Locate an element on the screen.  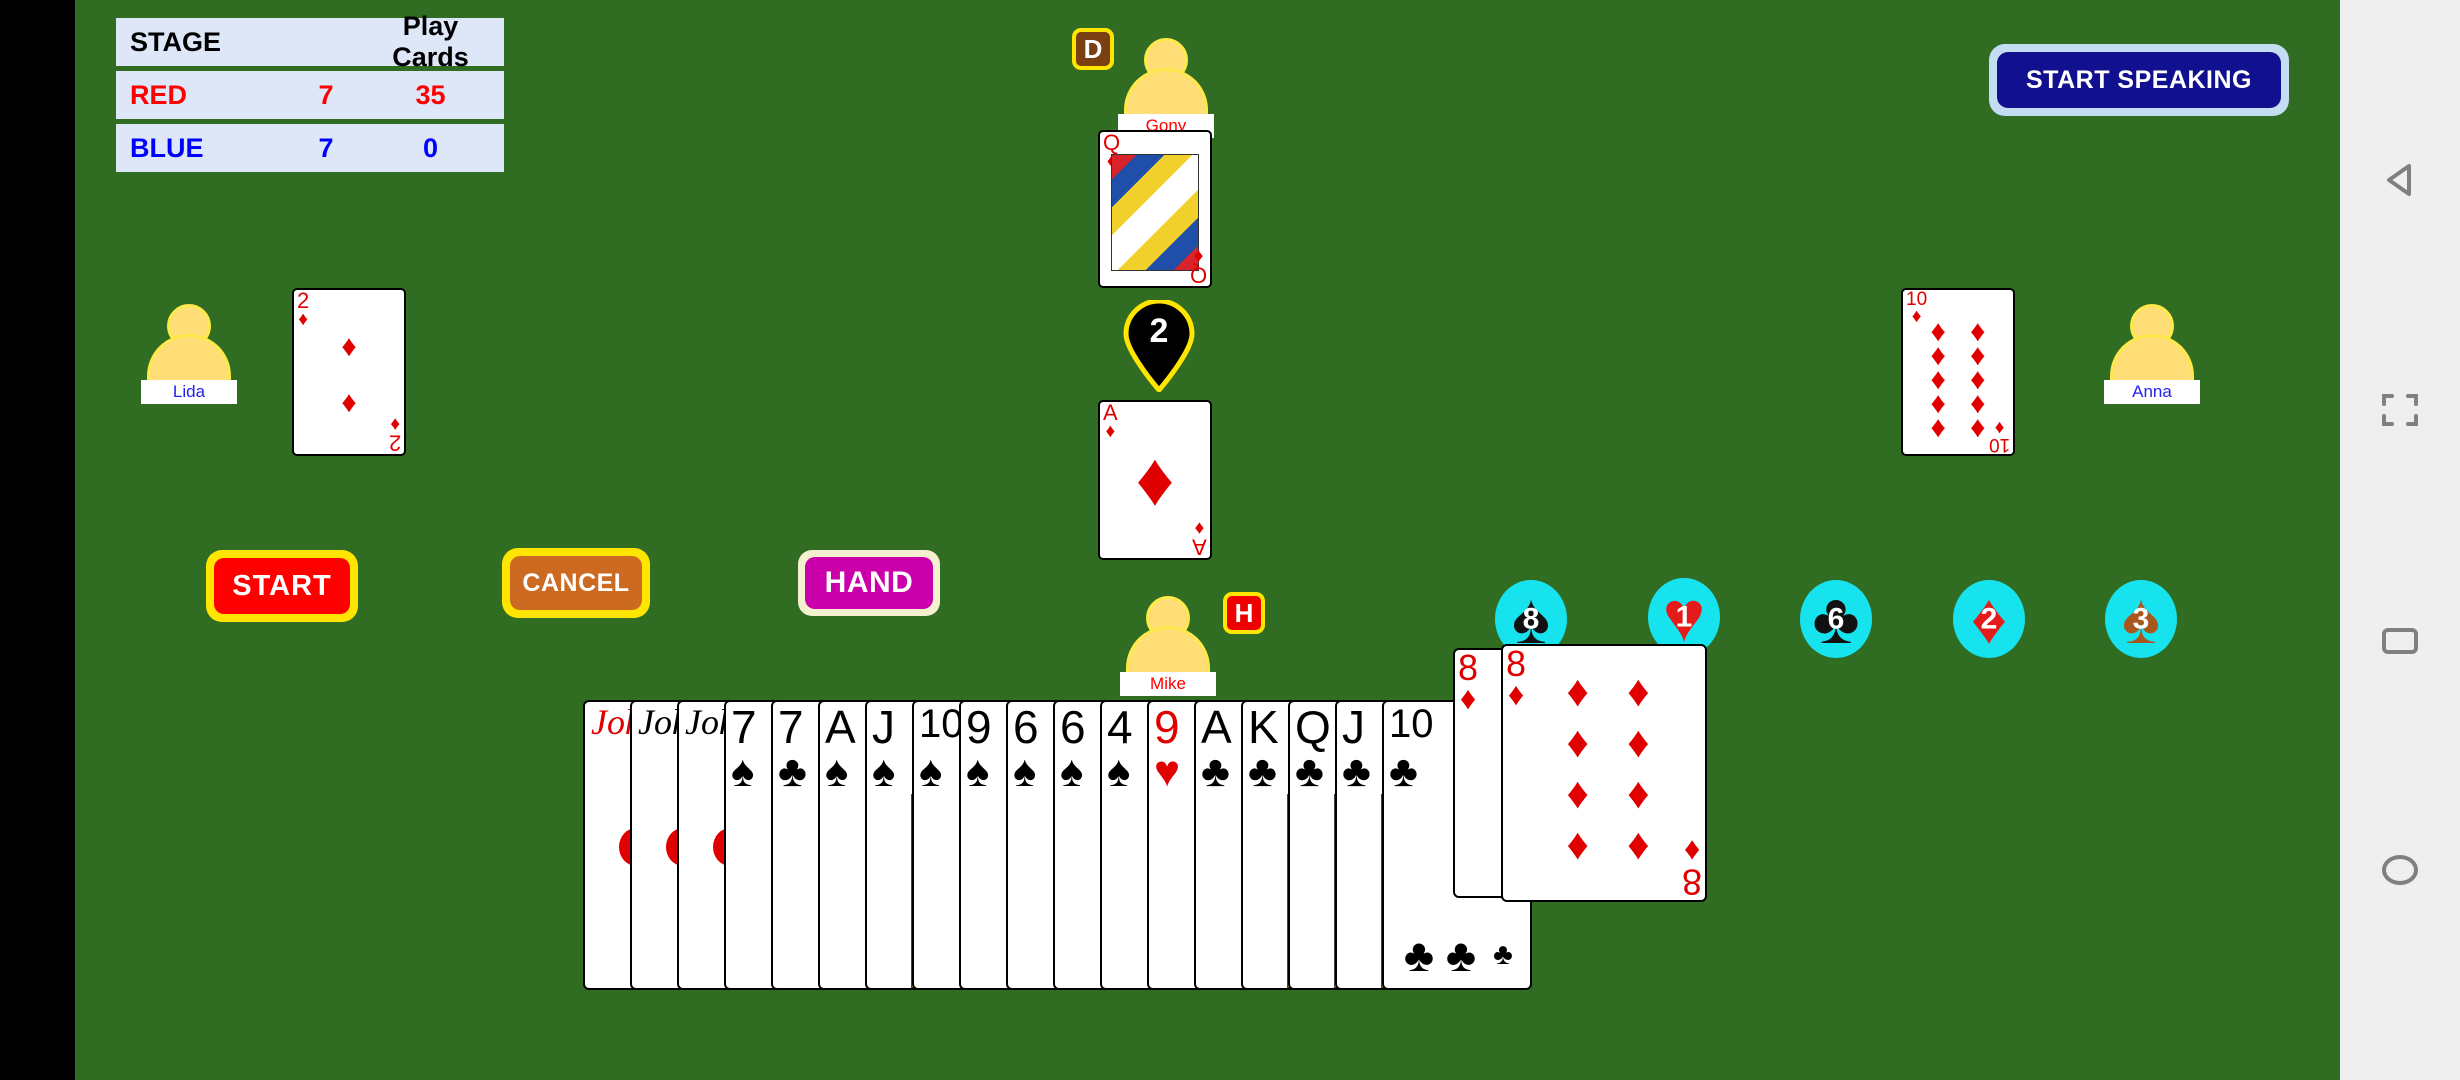
court-card-art is located at coordinates (1155, 212).